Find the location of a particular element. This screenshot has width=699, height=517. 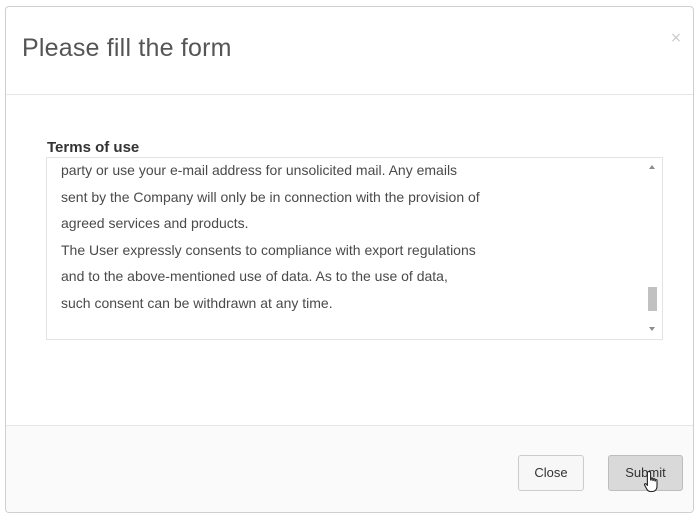

scroll-thumb is located at coordinates (652, 299).